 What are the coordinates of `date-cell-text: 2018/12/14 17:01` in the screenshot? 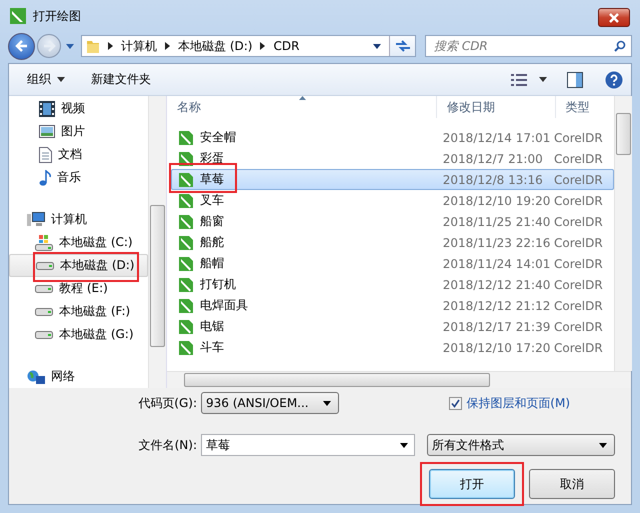 It's located at (497, 137).